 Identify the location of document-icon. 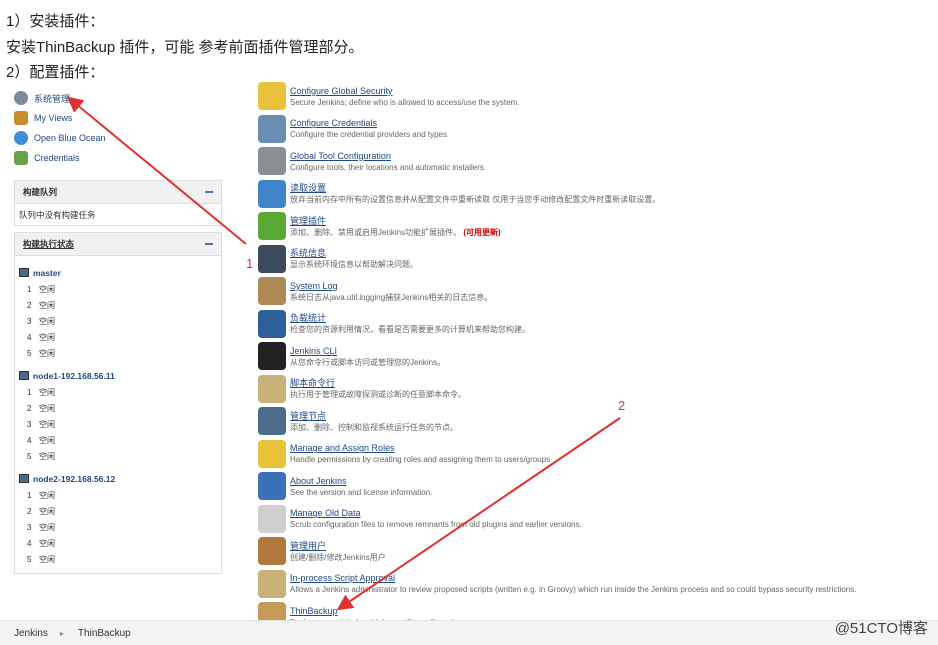
(272, 518).